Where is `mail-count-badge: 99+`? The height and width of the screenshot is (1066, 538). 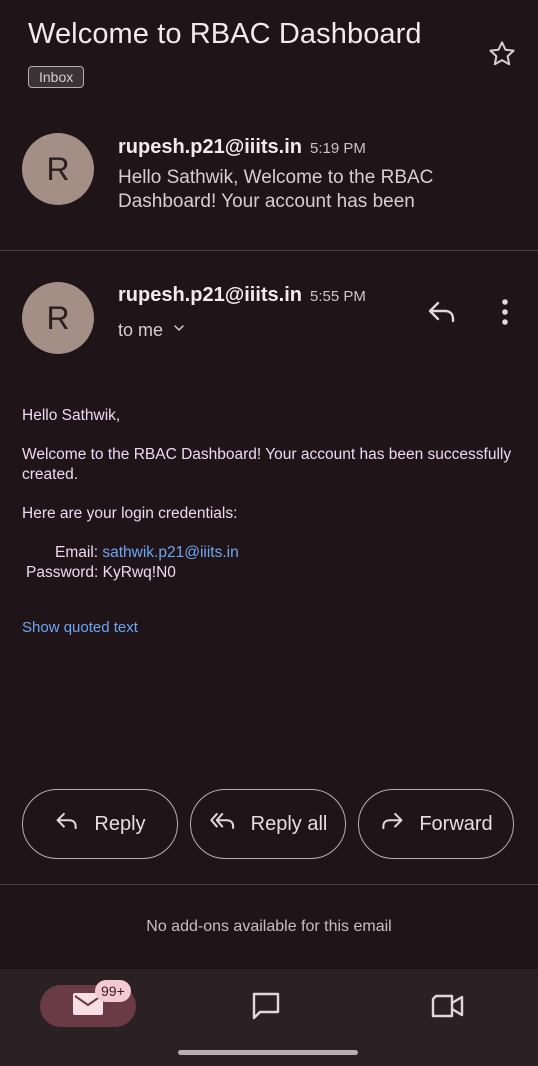 mail-count-badge: 99+ is located at coordinates (113, 991).